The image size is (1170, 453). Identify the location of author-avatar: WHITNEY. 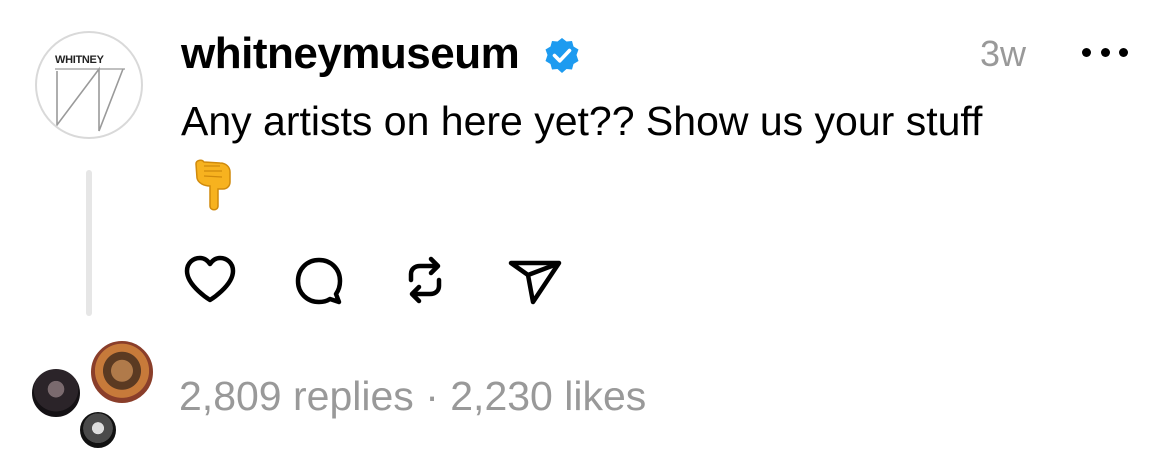
(89, 85).